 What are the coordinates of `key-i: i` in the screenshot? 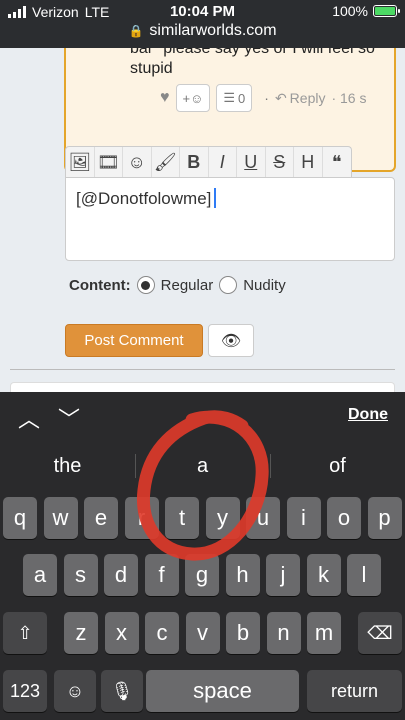 It's located at (303, 518).